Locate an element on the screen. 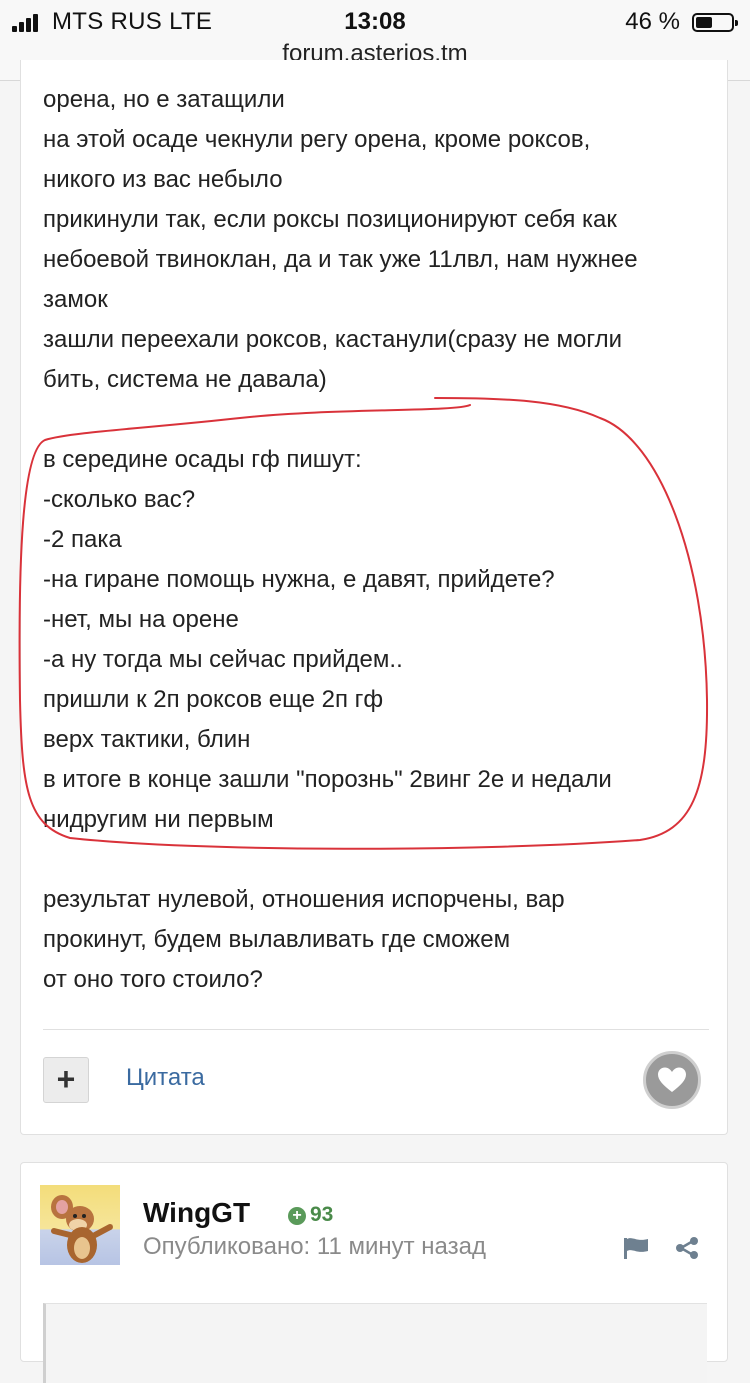  avatar is located at coordinates (80, 1225).